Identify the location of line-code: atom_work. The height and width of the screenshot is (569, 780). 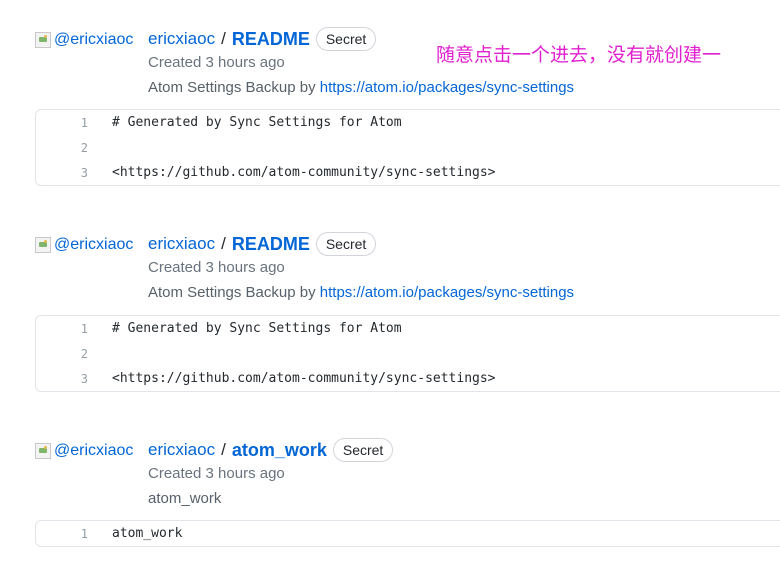
(147, 533).